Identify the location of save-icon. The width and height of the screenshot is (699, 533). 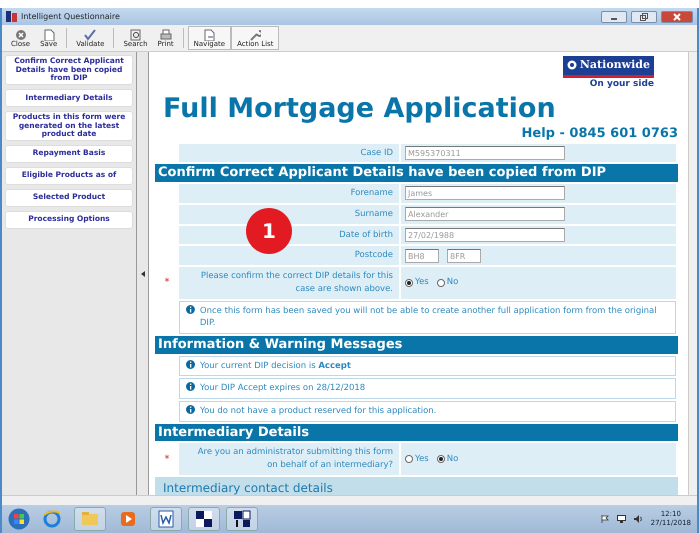
(48, 34).